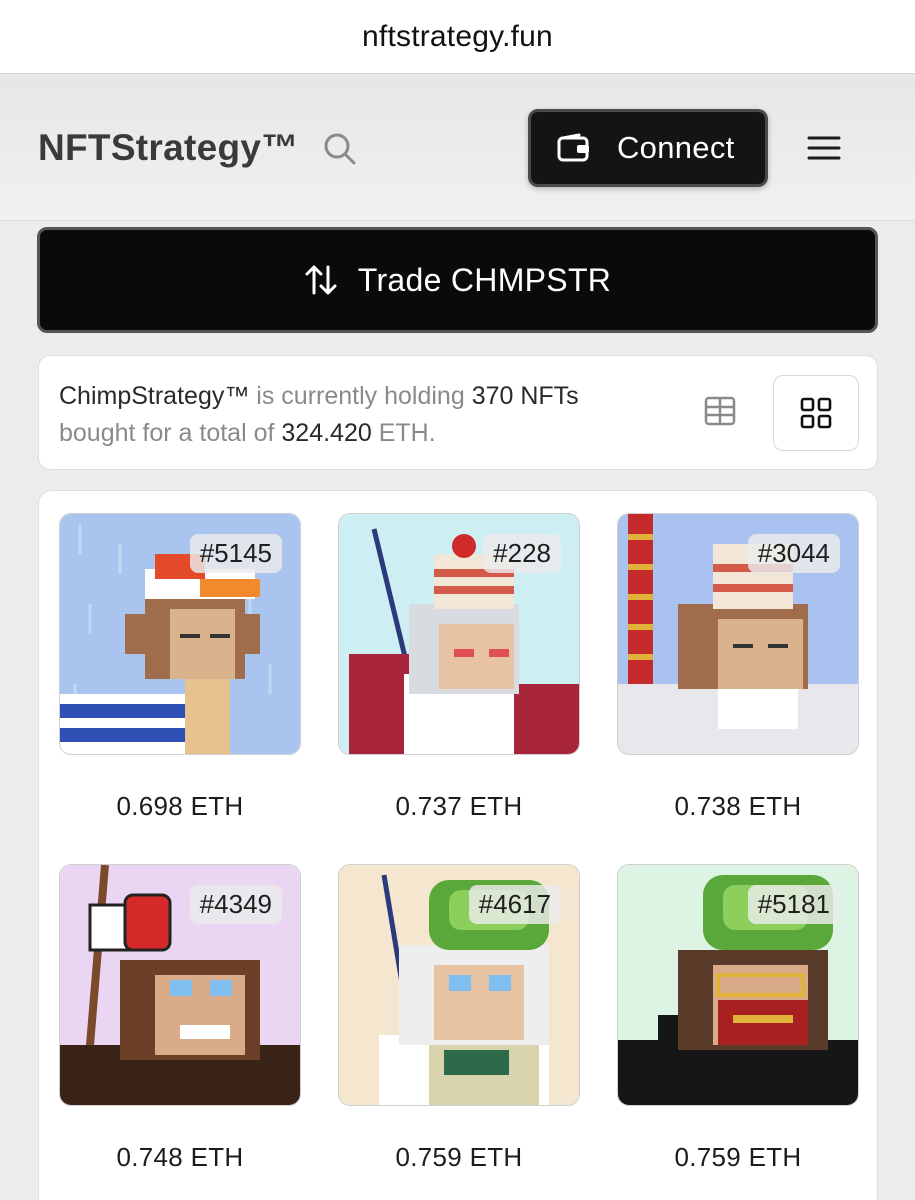 This screenshot has height=1200, width=915. I want to click on nft-image: #4349, so click(180, 985).